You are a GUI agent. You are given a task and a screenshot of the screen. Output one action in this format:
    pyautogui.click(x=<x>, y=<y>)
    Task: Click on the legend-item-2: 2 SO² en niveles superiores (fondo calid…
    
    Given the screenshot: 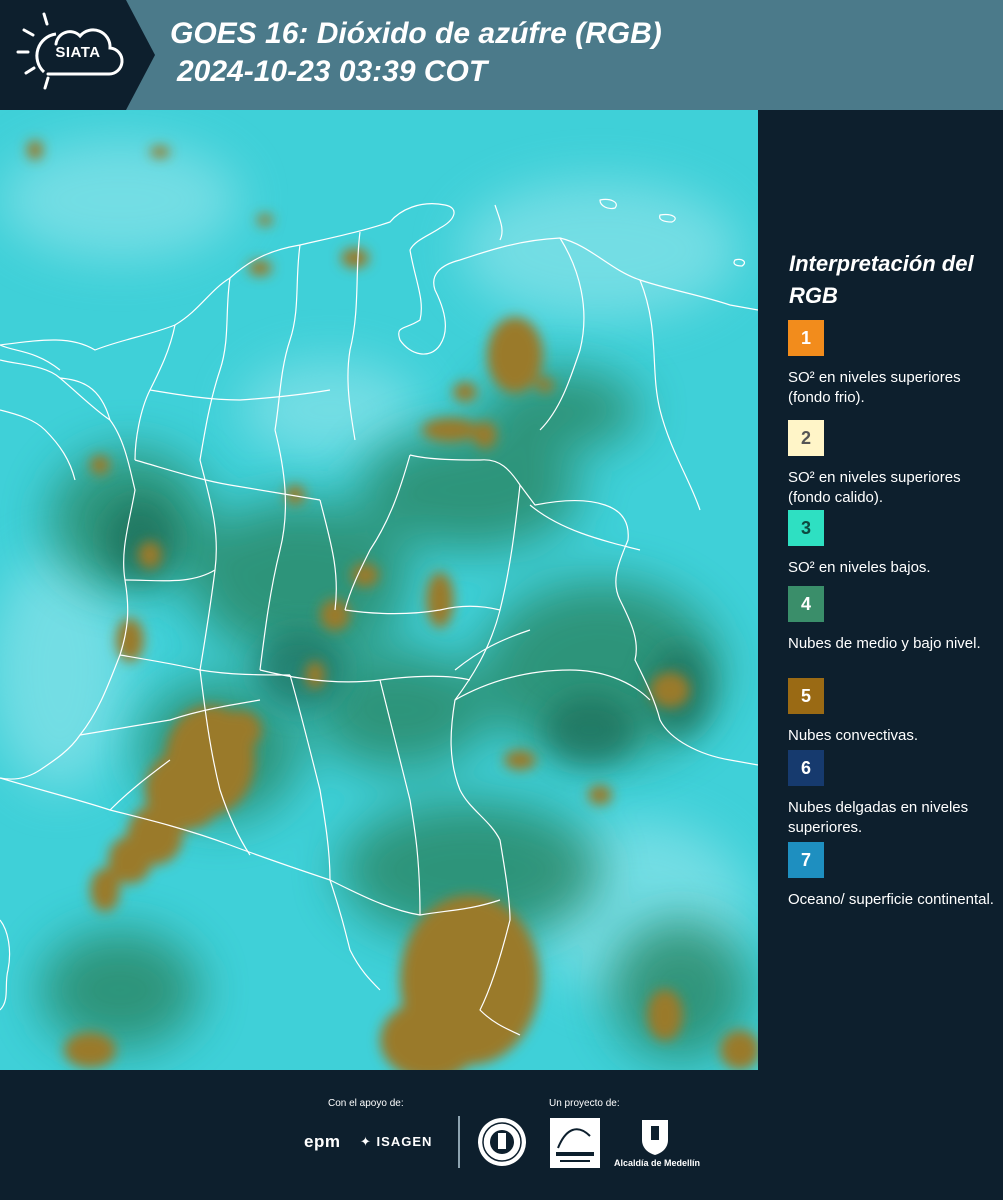 What is the action you would take?
    pyautogui.click(x=893, y=464)
    